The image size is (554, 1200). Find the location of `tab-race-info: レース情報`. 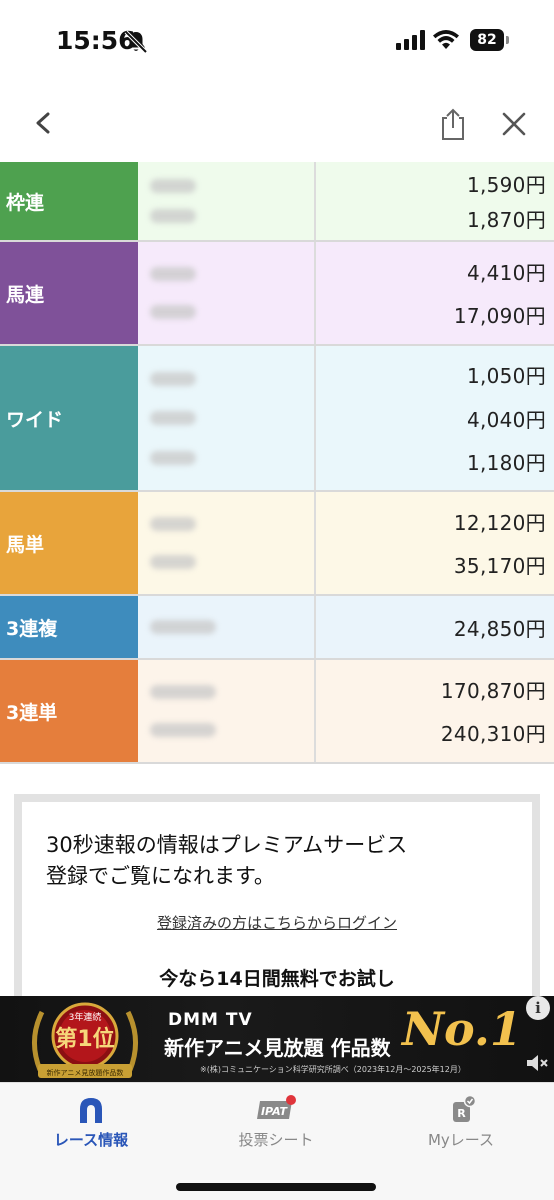

tab-race-info: レース情報 is located at coordinates (91, 1123).